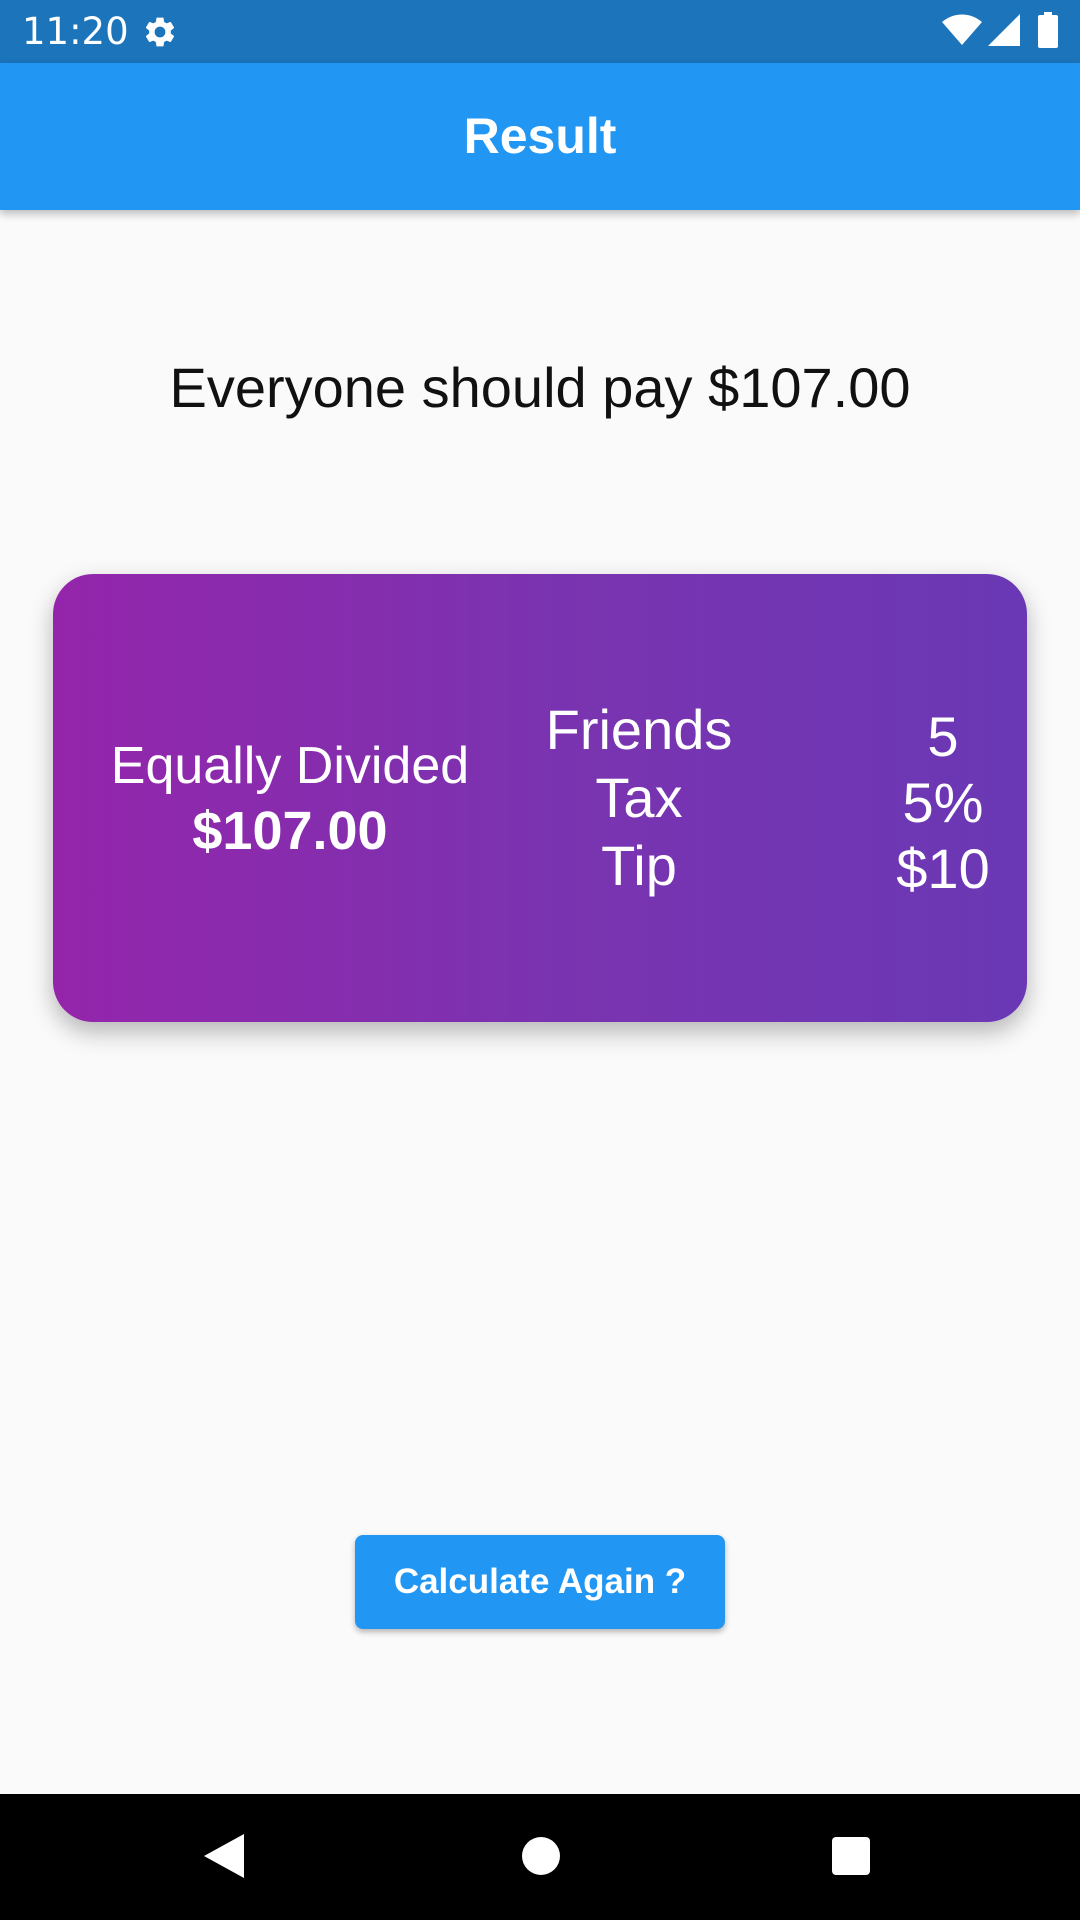  What do you see at coordinates (943, 736) in the screenshot?
I see `friends-value: 5` at bounding box center [943, 736].